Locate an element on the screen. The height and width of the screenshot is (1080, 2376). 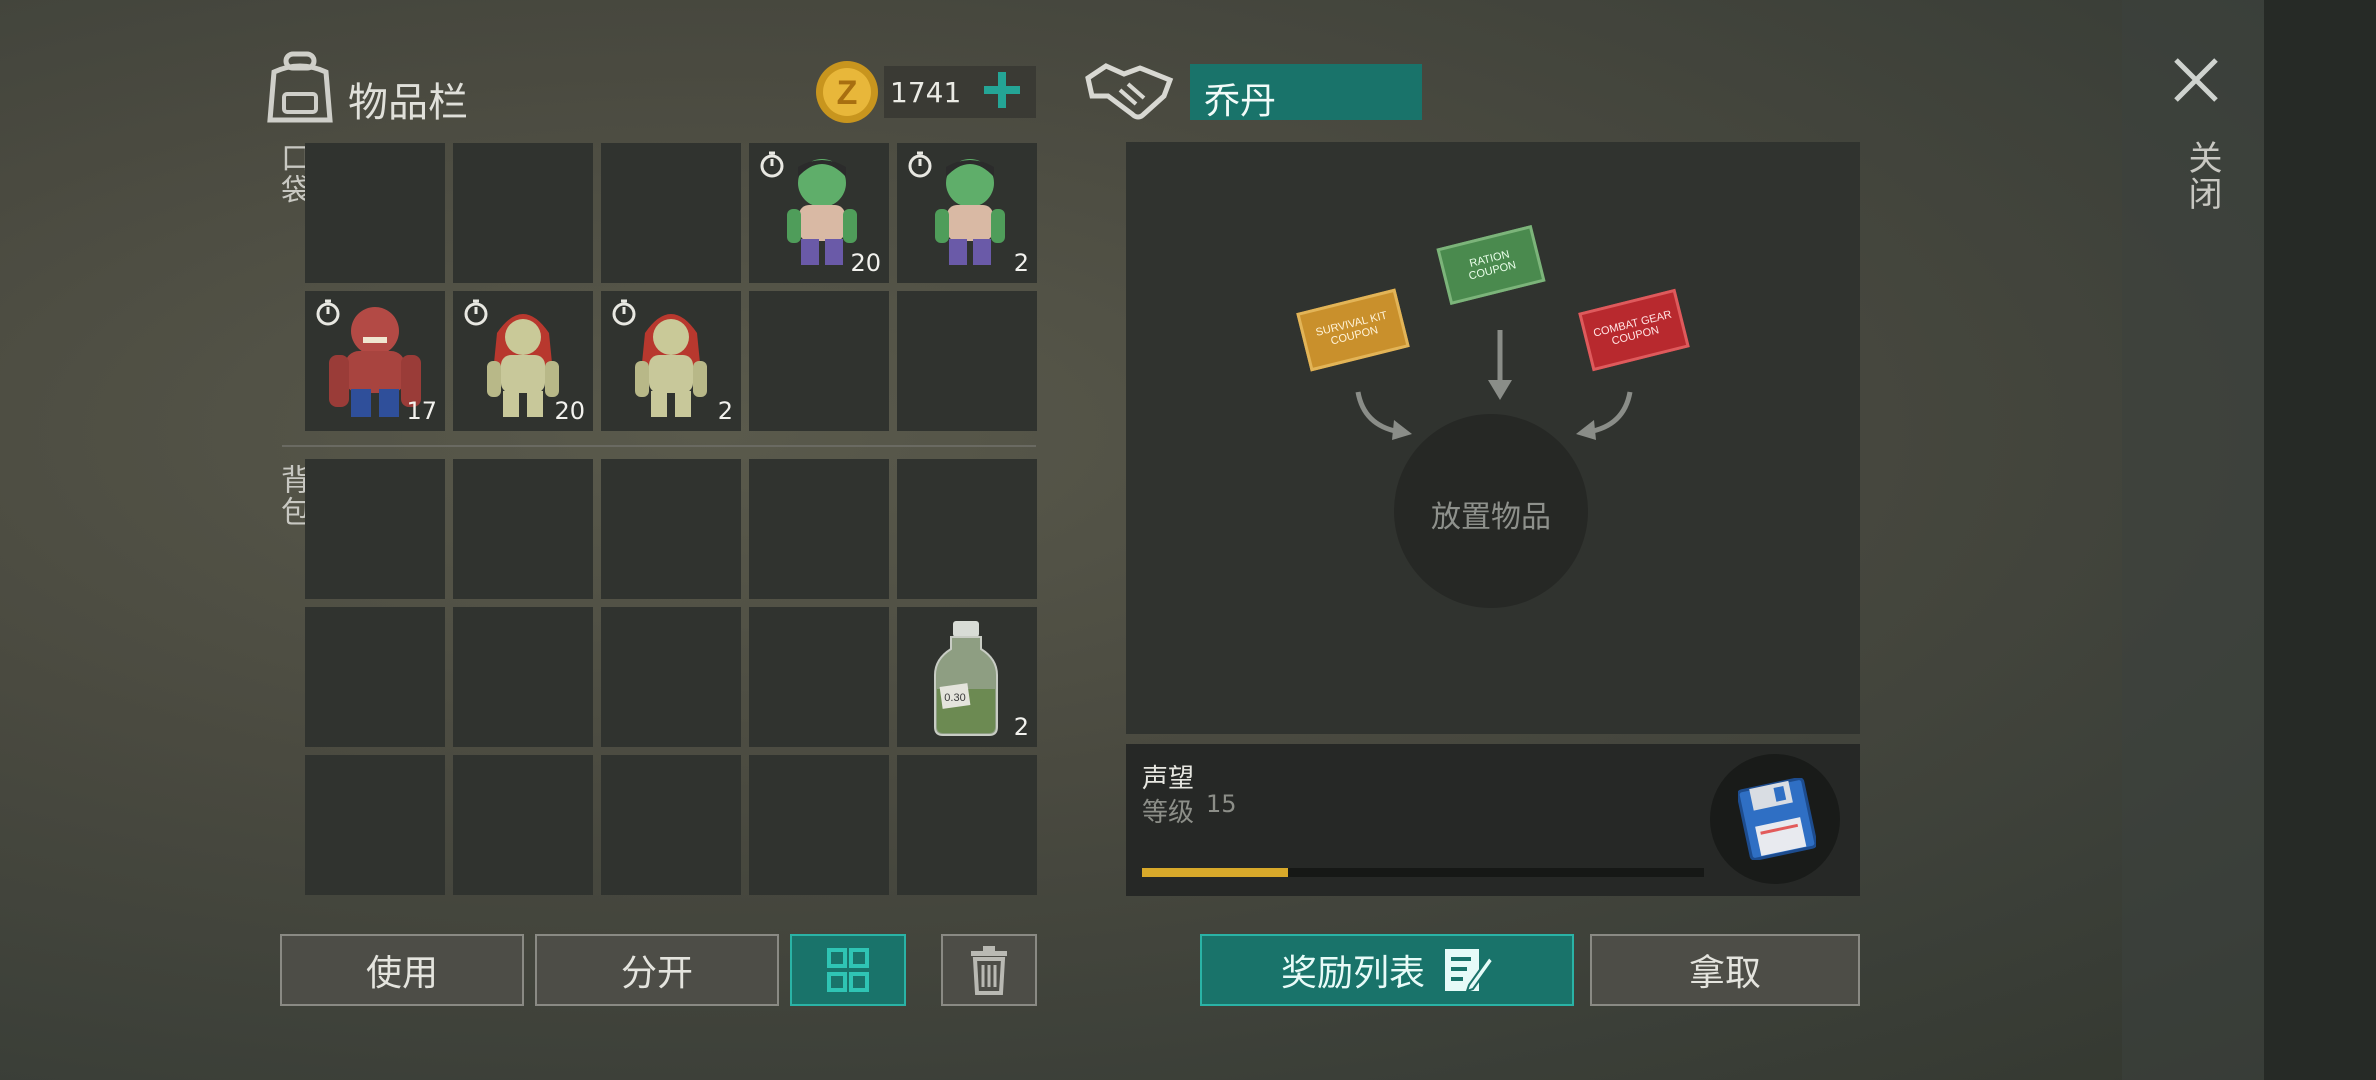
reputation-title: 声望 is located at coordinates (1168, 779).